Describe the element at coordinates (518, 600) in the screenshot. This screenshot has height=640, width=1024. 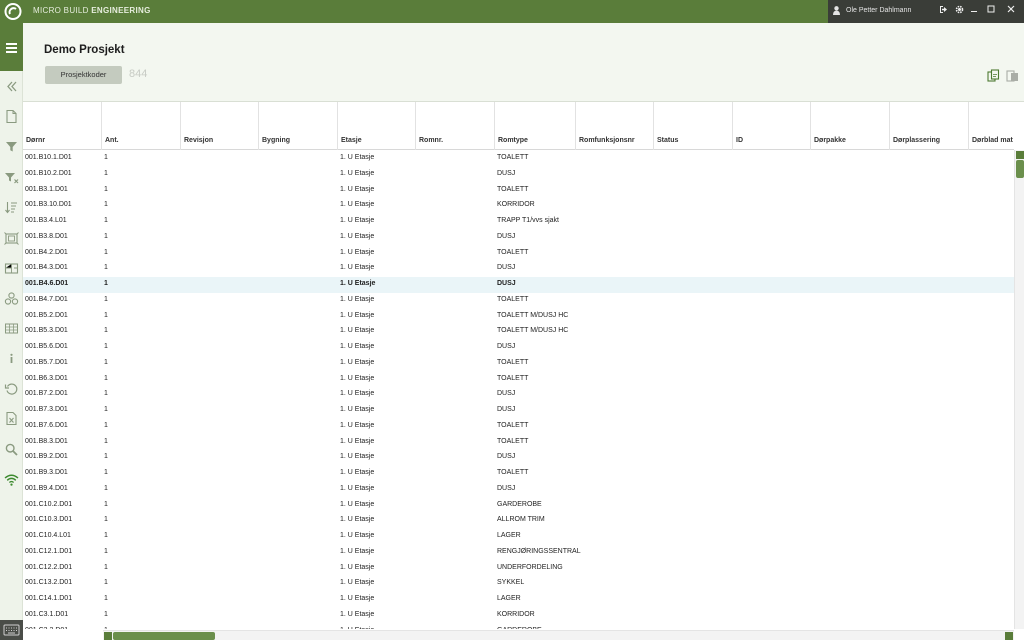
I see `table-row: 001.C14.1.D01 1 1. U Etasje LAGER` at that location.